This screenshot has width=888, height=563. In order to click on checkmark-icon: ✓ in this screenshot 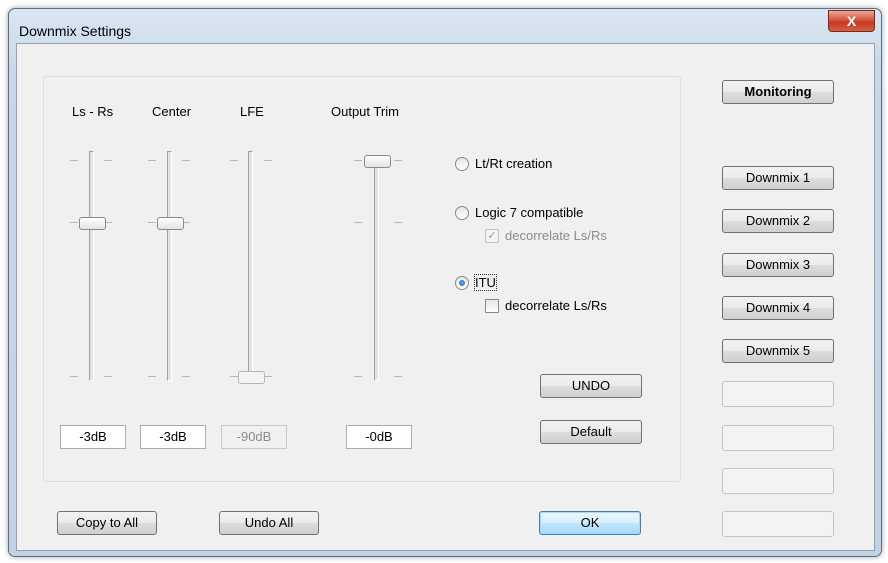, I will do `click(492, 236)`.